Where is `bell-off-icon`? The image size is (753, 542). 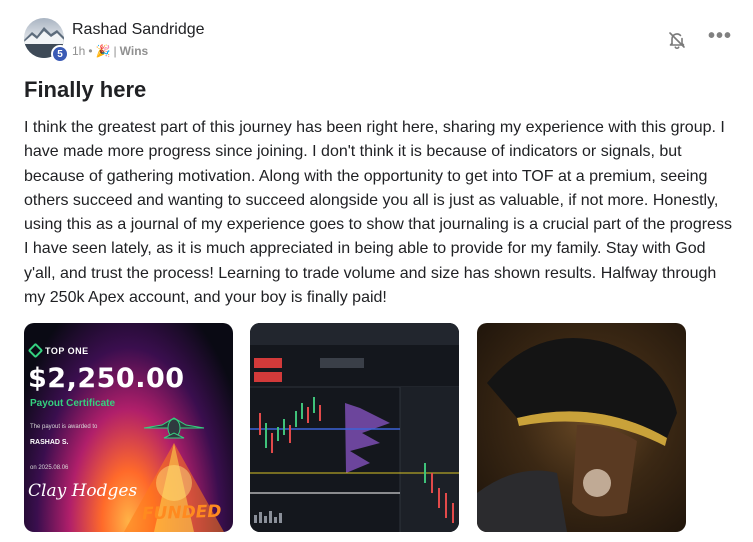
bell-off-icon is located at coordinates (677, 40).